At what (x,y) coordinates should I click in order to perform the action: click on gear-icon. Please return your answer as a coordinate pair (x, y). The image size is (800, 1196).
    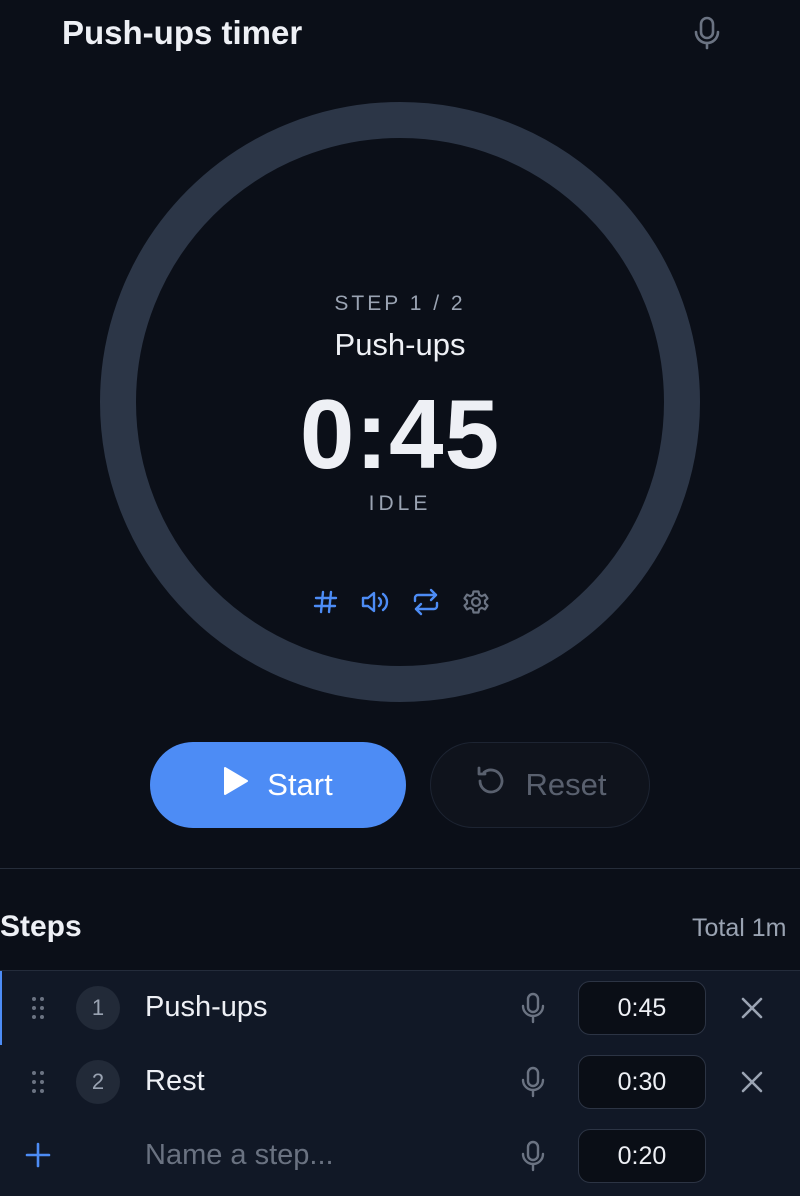
    Looking at the image, I should click on (476, 602).